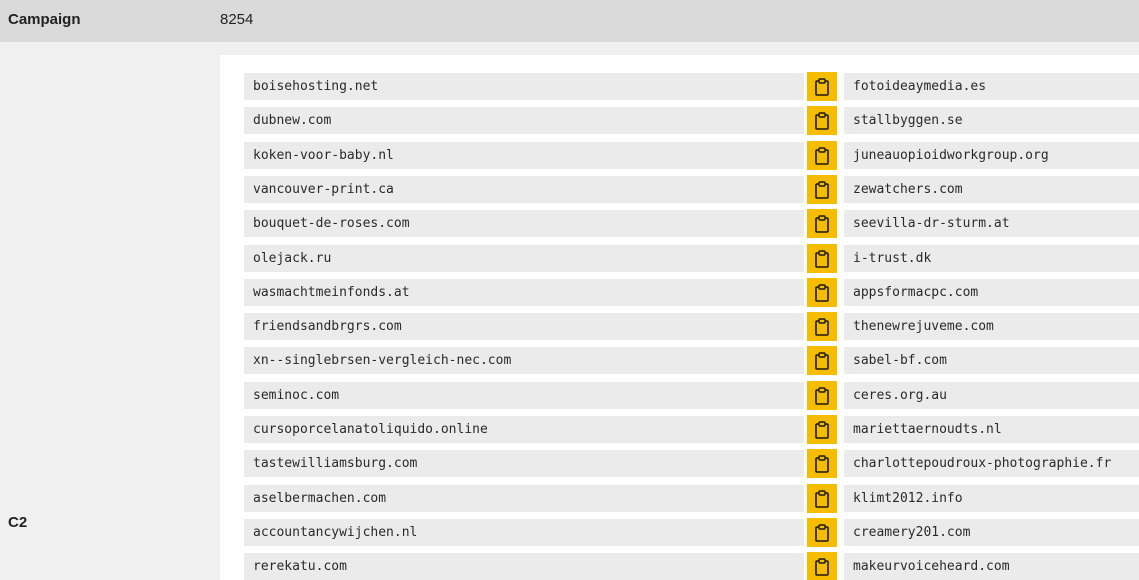  What do you see at coordinates (18, 522) in the screenshot?
I see `c2-label: C2` at bounding box center [18, 522].